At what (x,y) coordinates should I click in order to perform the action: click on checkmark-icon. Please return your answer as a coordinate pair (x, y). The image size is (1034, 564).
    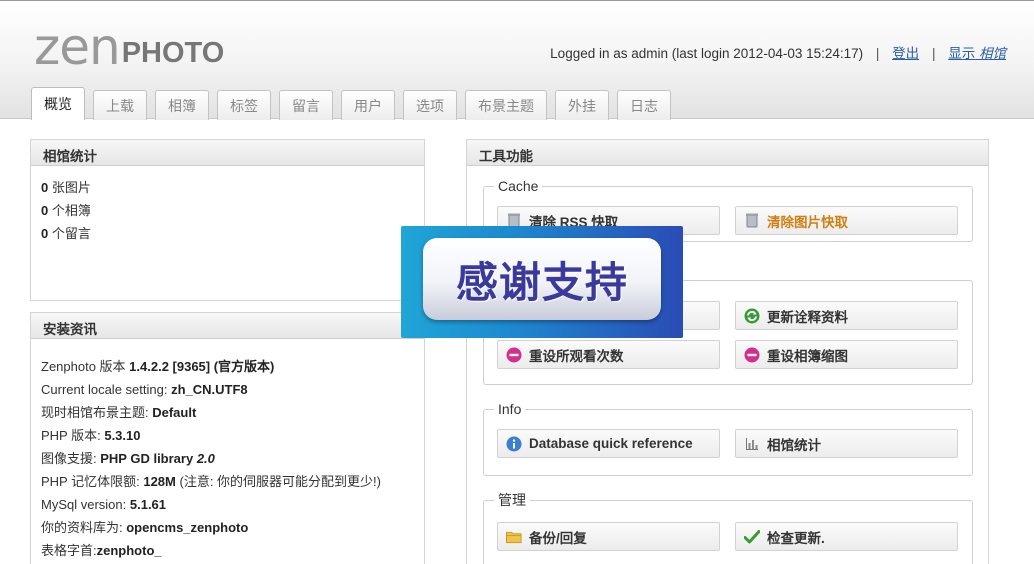
    Looking at the image, I should click on (752, 537).